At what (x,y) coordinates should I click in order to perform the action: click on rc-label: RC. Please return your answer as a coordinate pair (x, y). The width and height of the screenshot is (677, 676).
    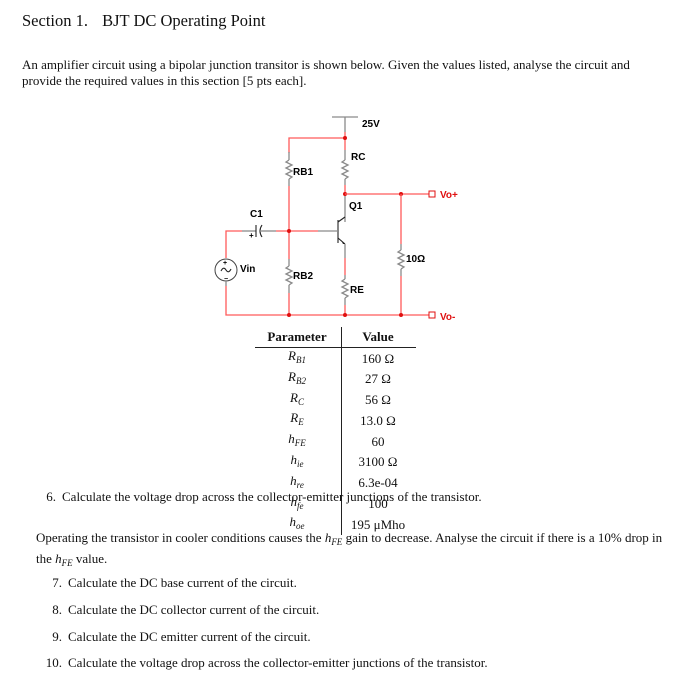
    Looking at the image, I should click on (358, 157).